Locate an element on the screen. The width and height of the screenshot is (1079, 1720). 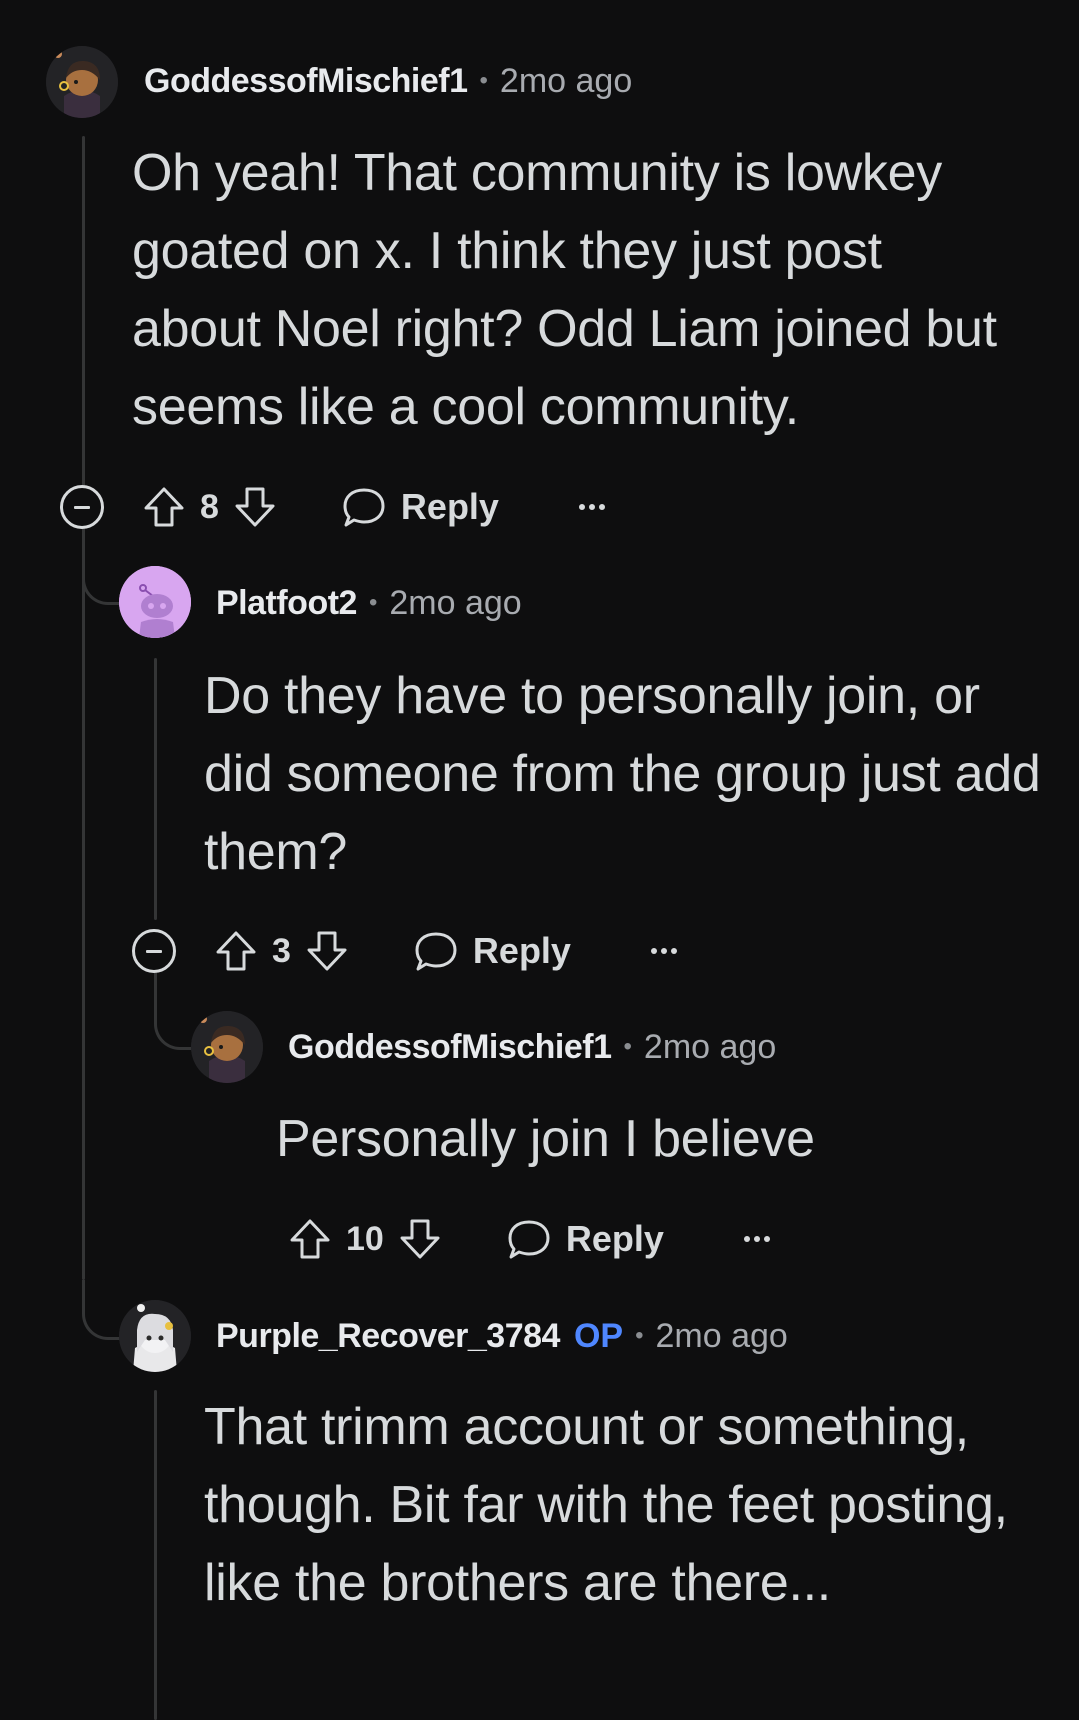
thread-line-level-0-continued is located at coordinates (83, 902).